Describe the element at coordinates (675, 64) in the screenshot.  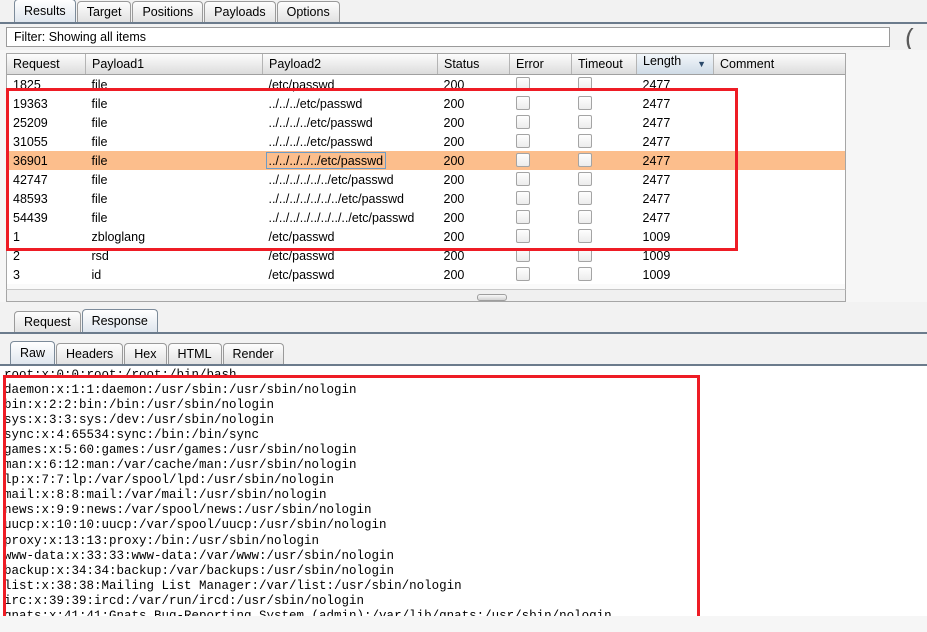
I see `column-header-length: Length ▼` at that location.